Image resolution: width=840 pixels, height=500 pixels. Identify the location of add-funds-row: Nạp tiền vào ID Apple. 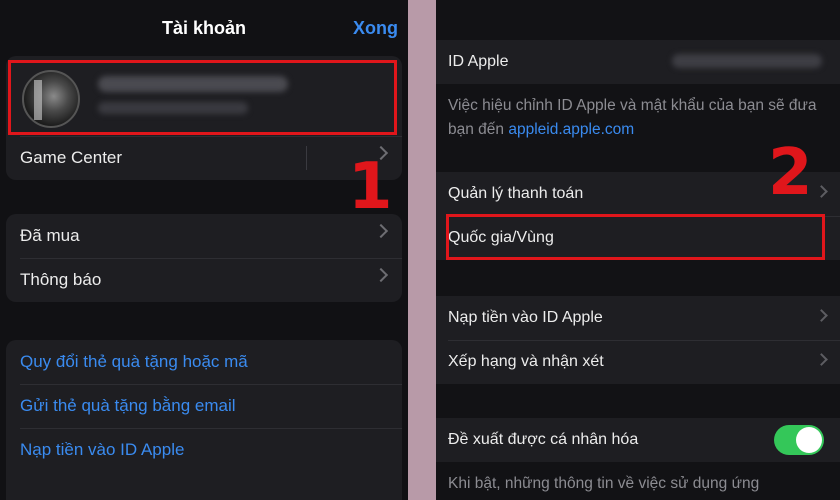
(638, 318).